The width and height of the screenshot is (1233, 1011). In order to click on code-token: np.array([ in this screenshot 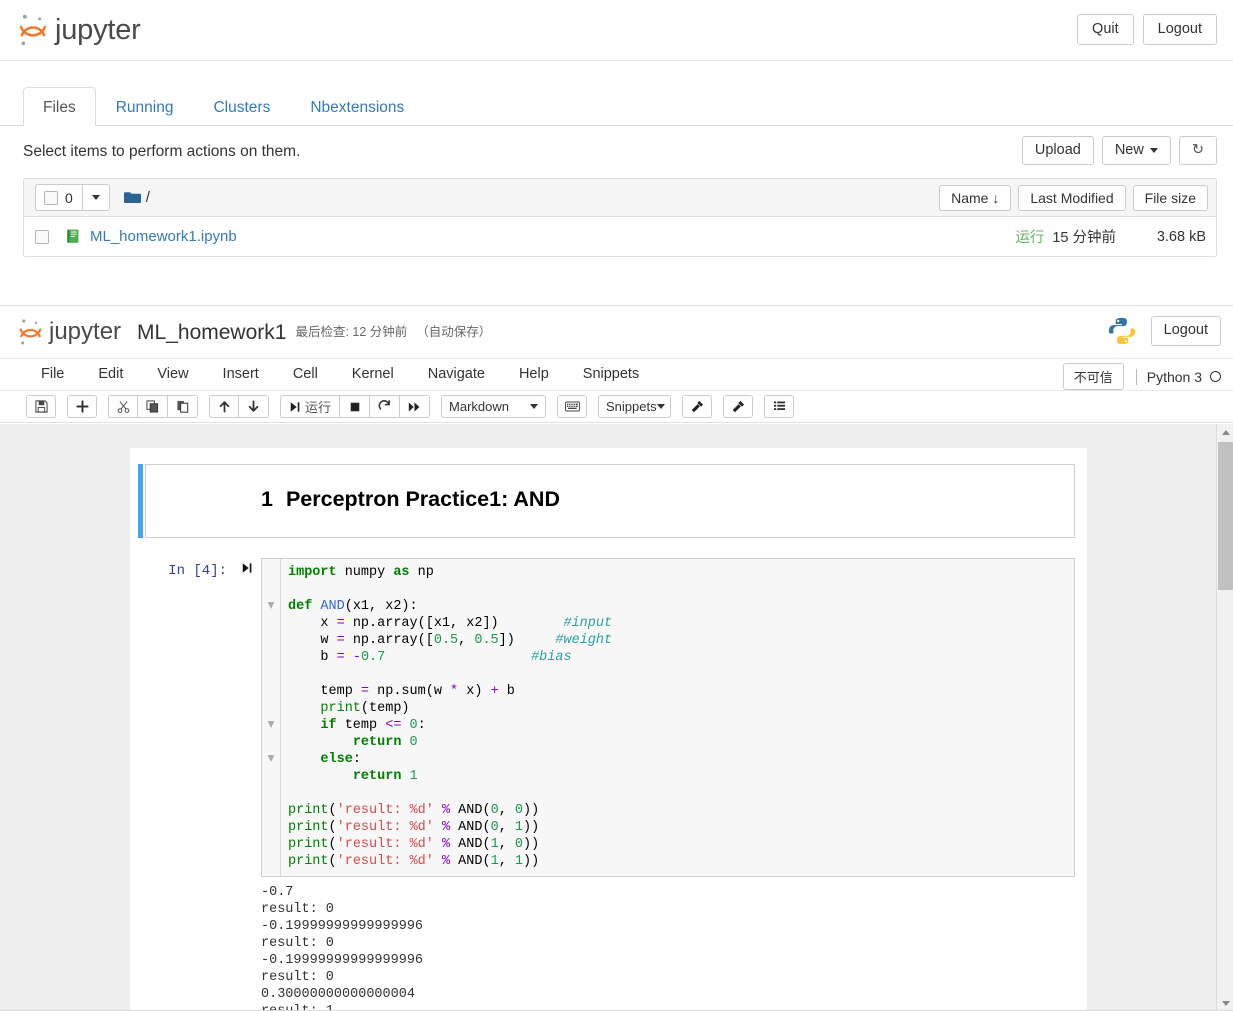, I will do `click(389, 640)`.